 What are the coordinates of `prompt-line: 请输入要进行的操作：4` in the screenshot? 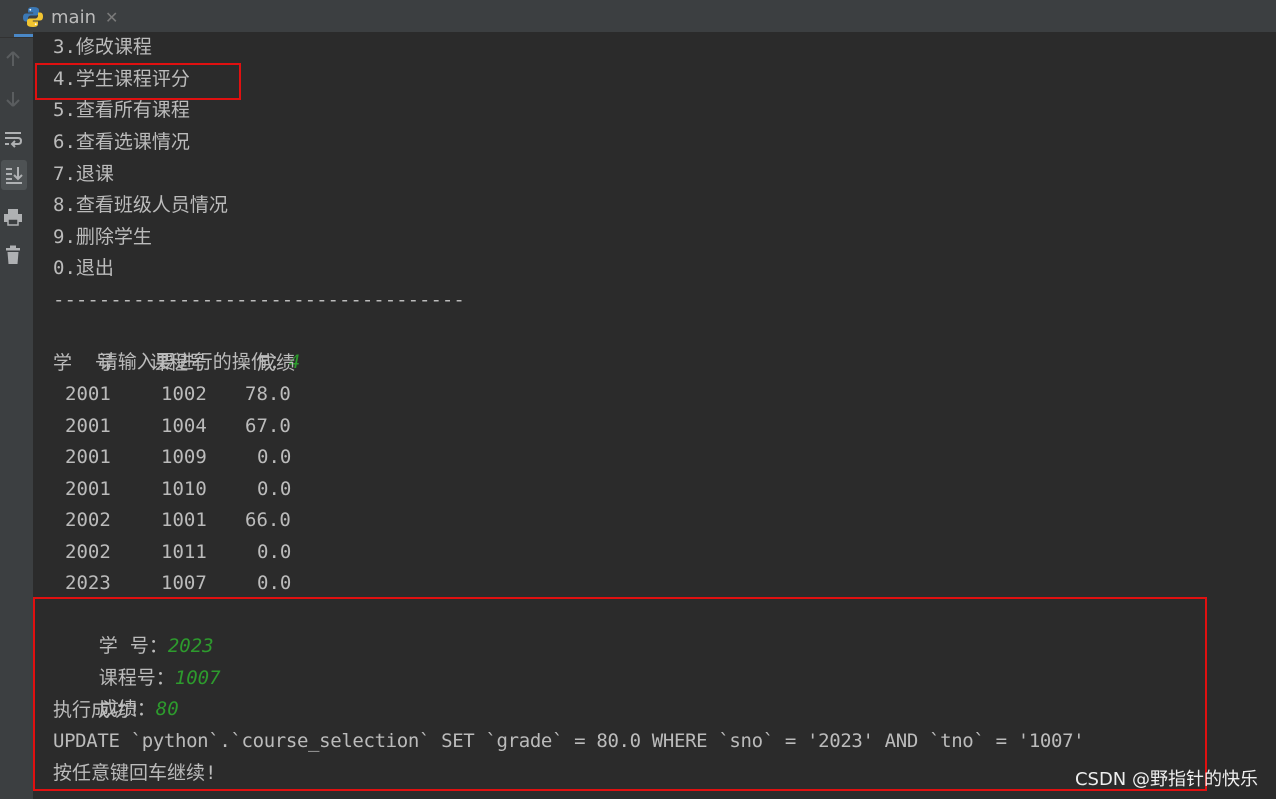 It's located at (176, 344).